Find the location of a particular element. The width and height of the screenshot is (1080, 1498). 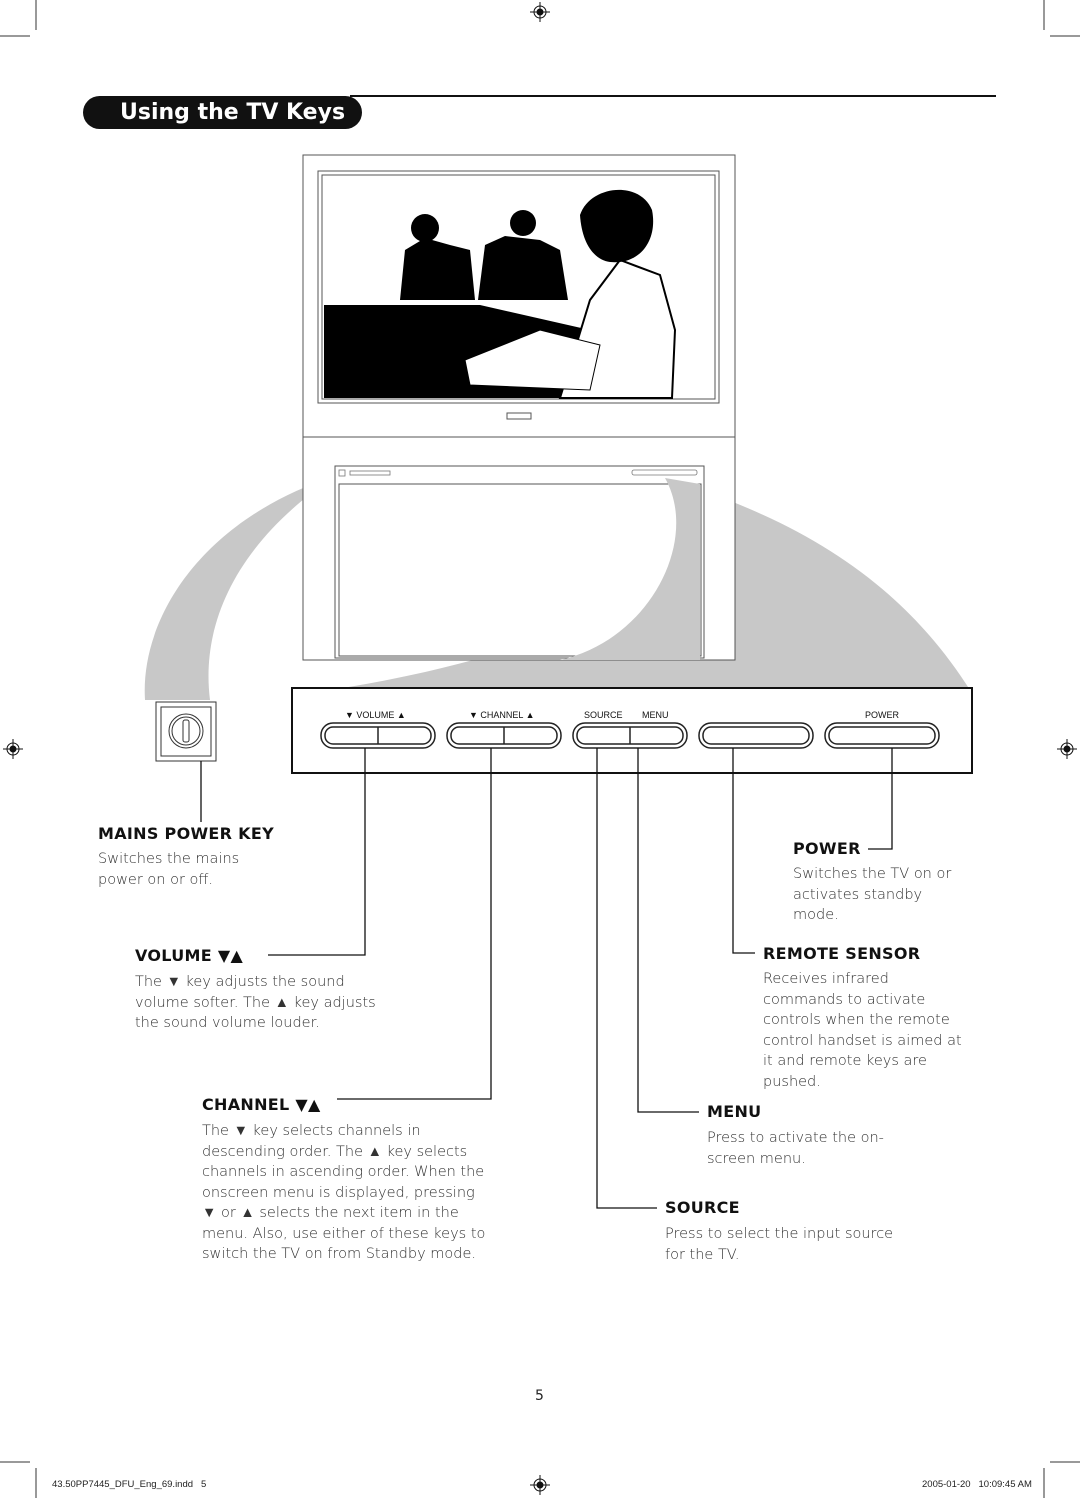

panel-label-source: SOURCE is located at coordinates (603, 715).